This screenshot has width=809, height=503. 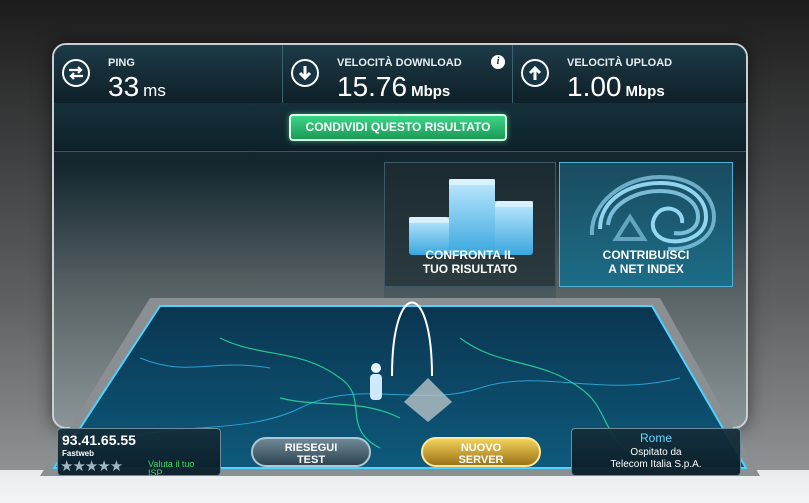 What do you see at coordinates (311, 448) in the screenshot?
I see `retest-line1: RIESEGUI` at bounding box center [311, 448].